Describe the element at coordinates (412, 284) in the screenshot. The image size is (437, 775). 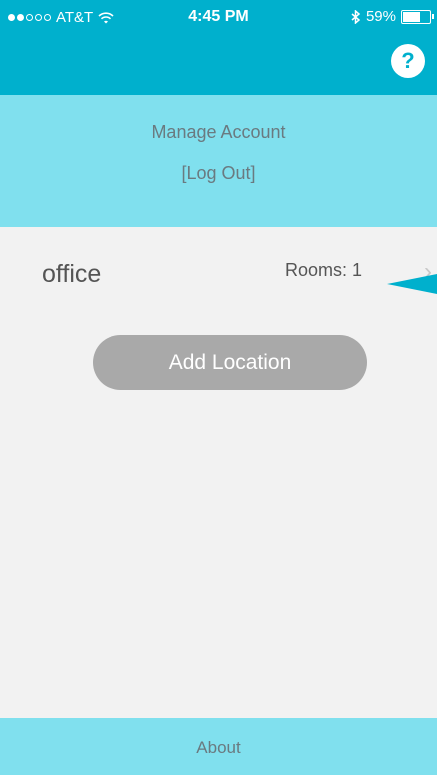
I see `pointer-arrow-icon` at that location.